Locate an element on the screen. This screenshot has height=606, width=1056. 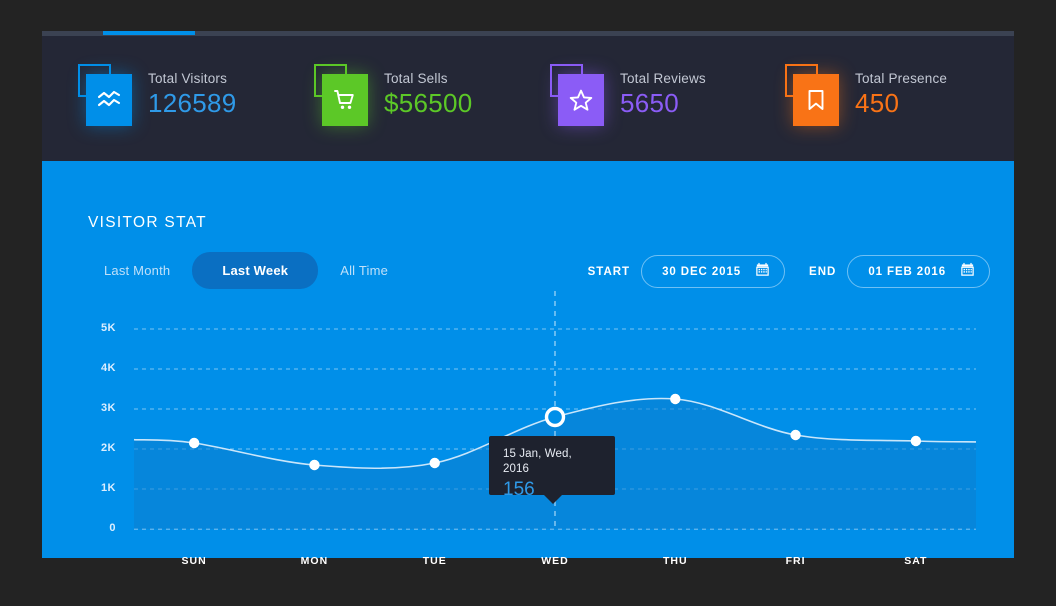
x-axis-tick: THU is located at coordinates (675, 561).